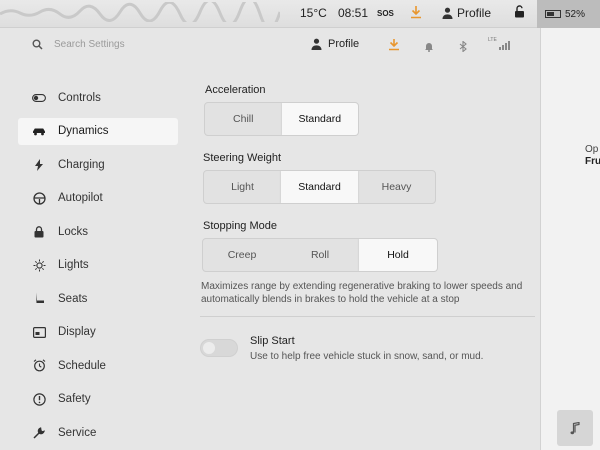  Describe the element at coordinates (429, 48) in the screenshot. I see `bell-icon` at that location.